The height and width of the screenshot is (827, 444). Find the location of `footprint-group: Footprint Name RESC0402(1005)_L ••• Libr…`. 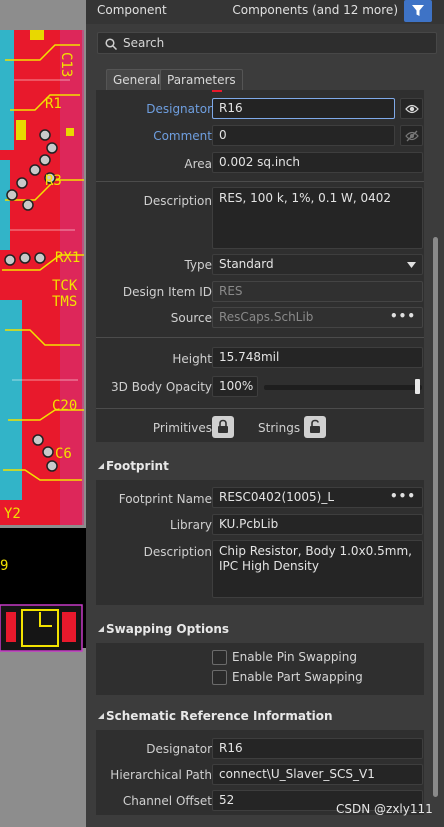

footprint-group: Footprint Name RESC0402(1005)_L ••• Libr… is located at coordinates (260, 542).